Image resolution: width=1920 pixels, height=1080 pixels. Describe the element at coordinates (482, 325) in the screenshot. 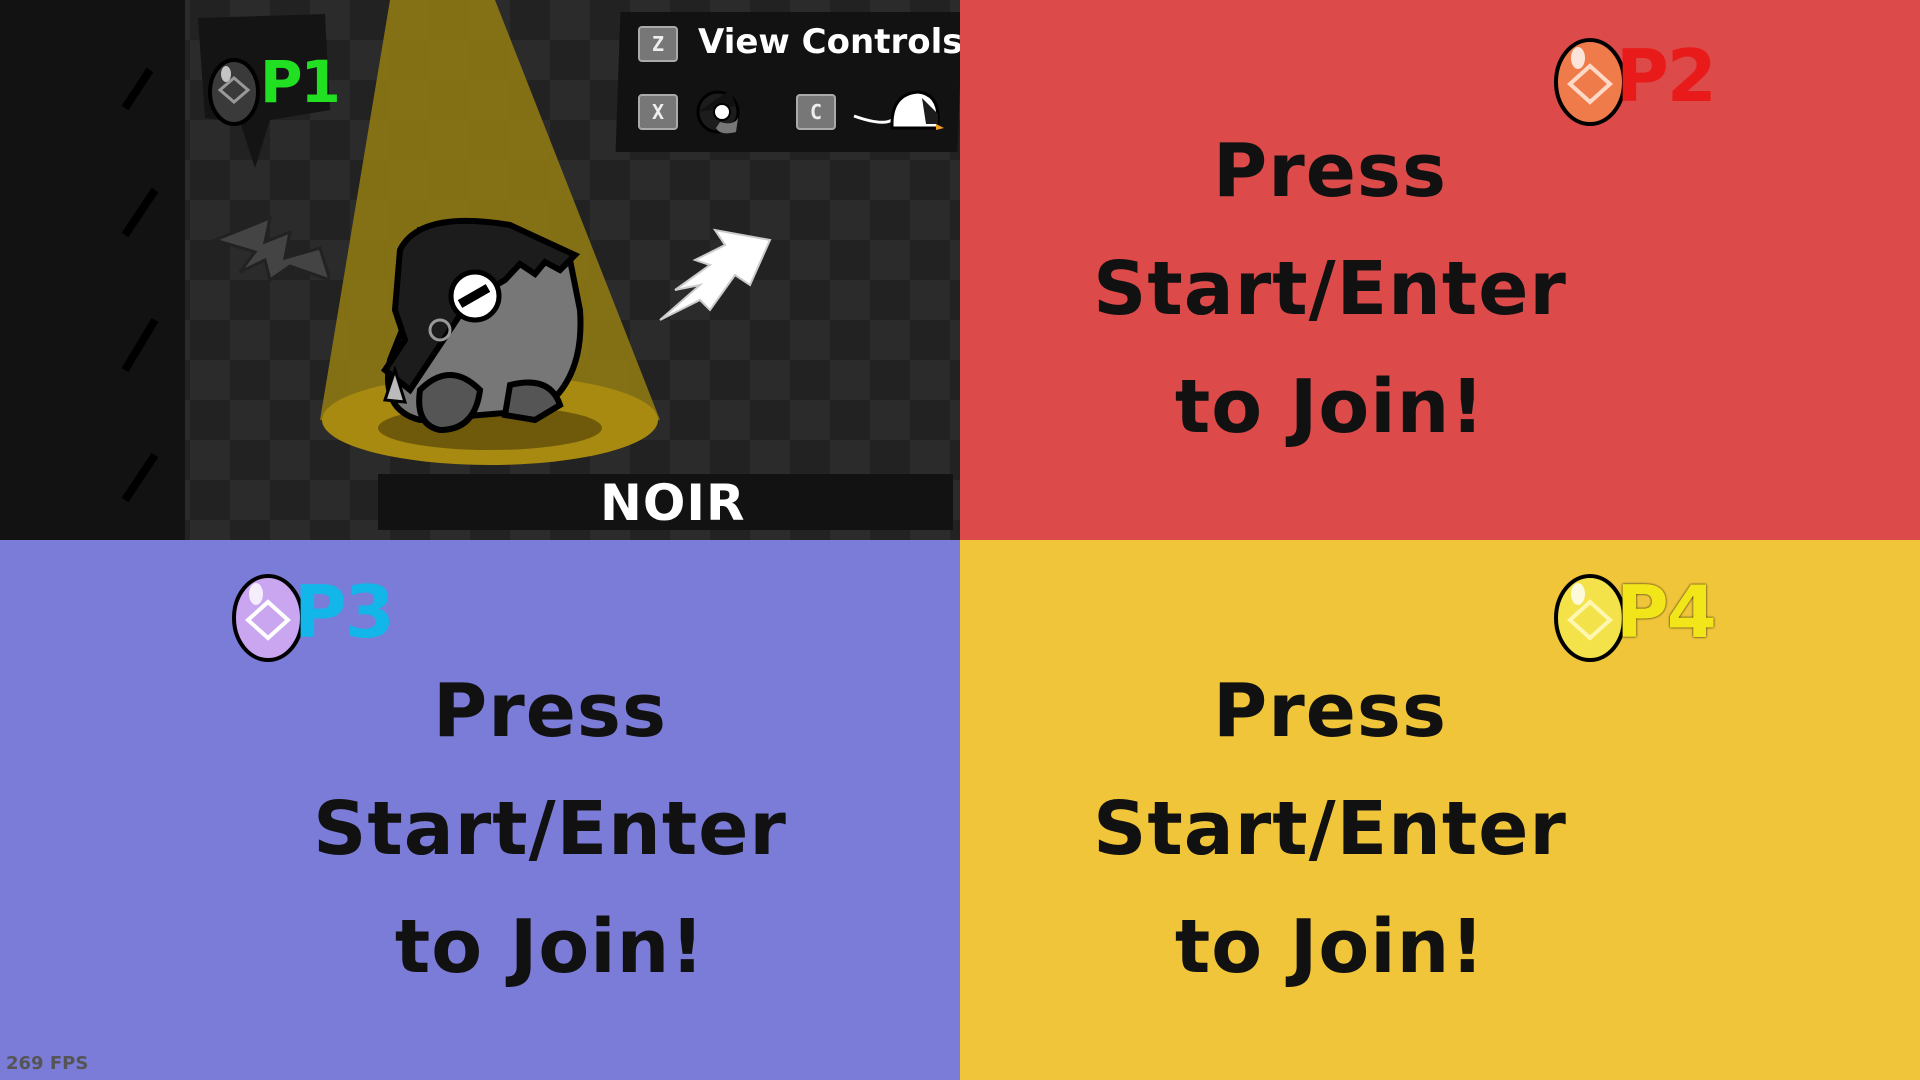

I see `noir-character-sprite` at that location.